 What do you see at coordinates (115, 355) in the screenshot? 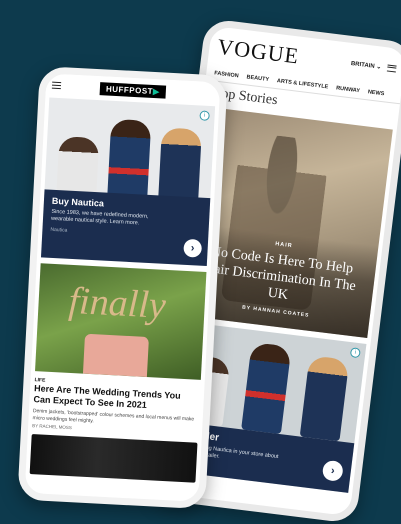
I see `cake-shape` at bounding box center [115, 355].